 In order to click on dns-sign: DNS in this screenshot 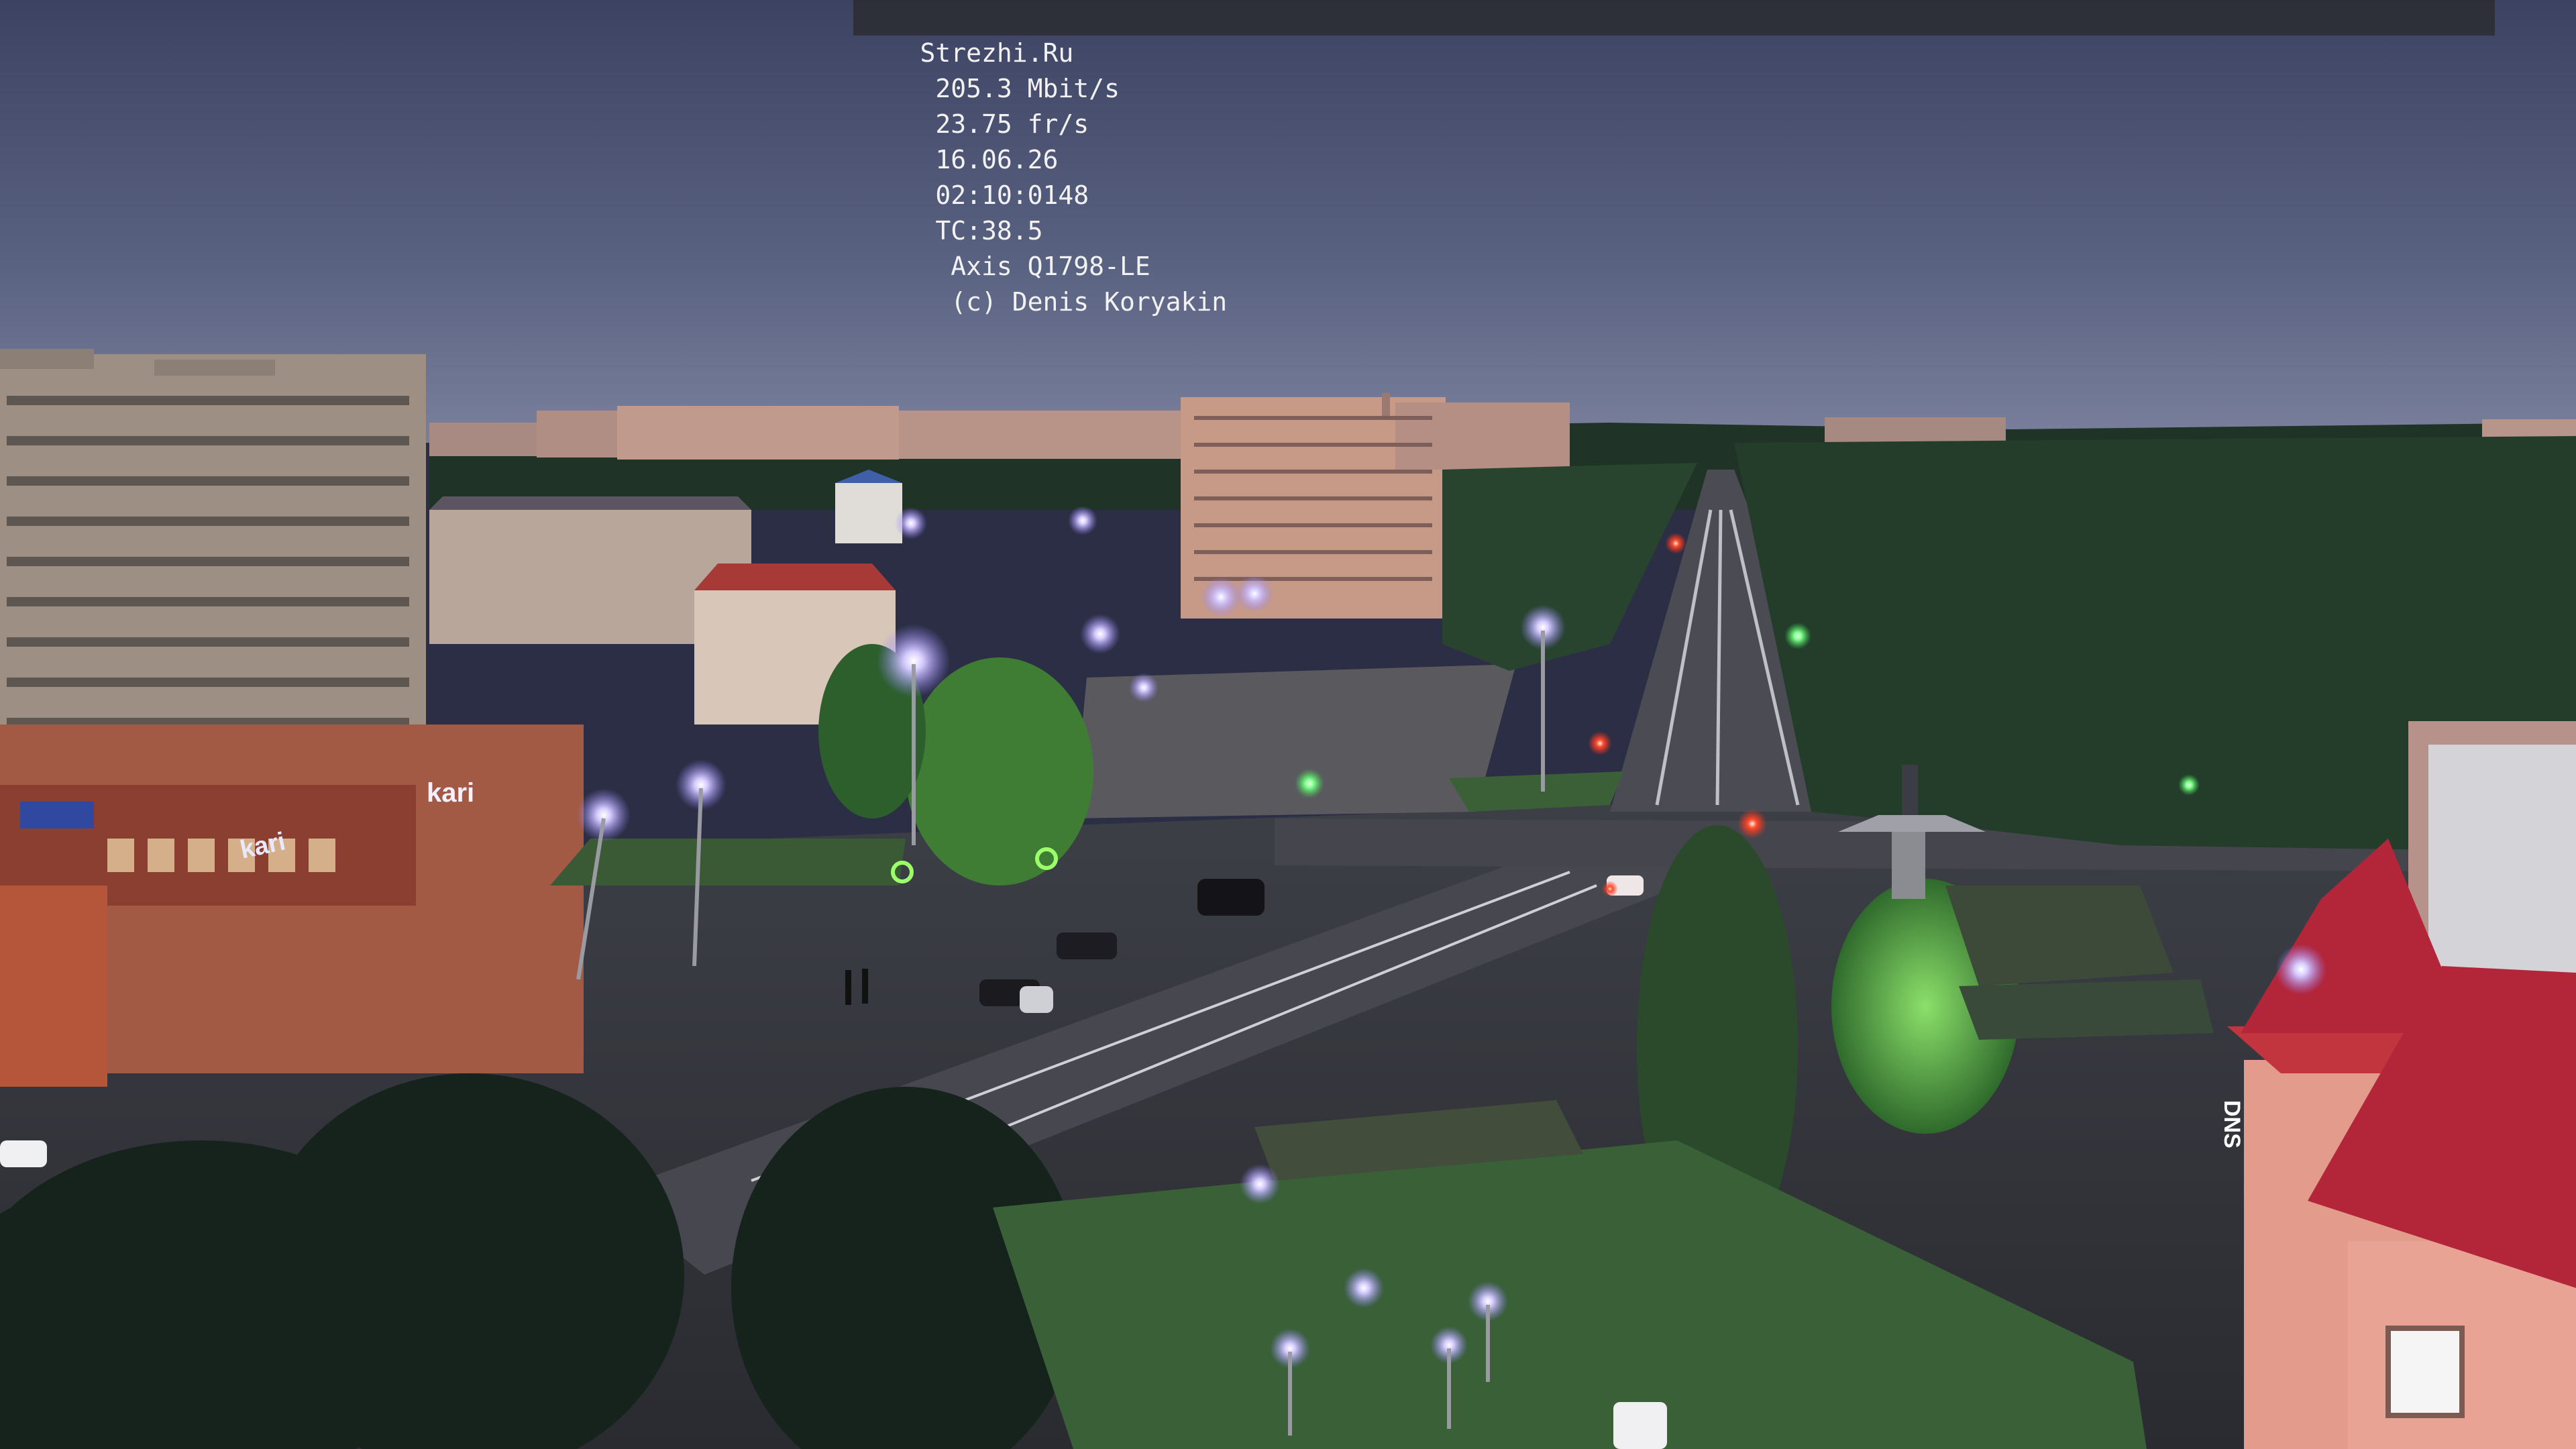, I will do `click(2232, 1124)`.